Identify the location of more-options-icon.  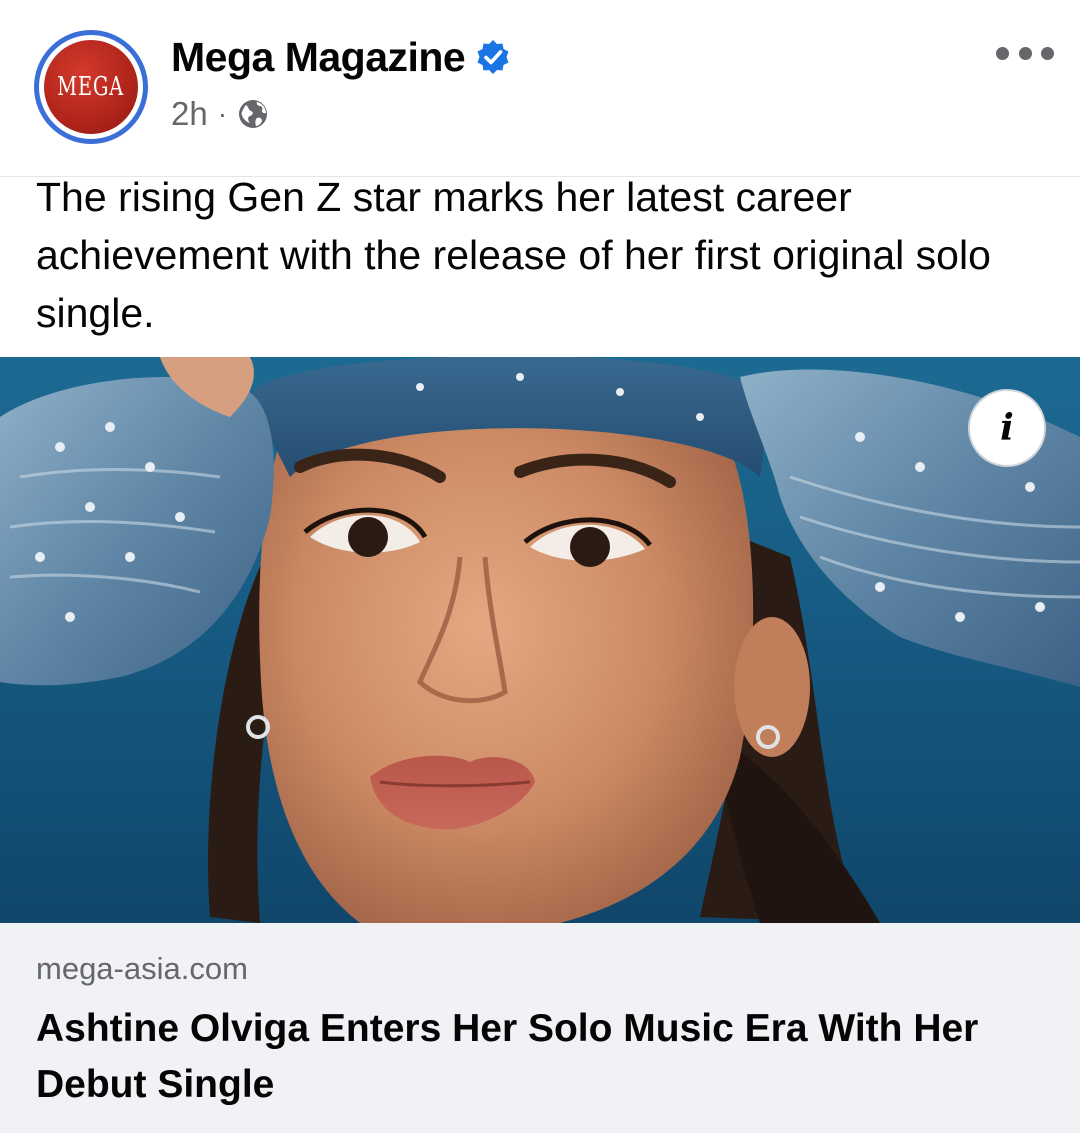
(1025, 53).